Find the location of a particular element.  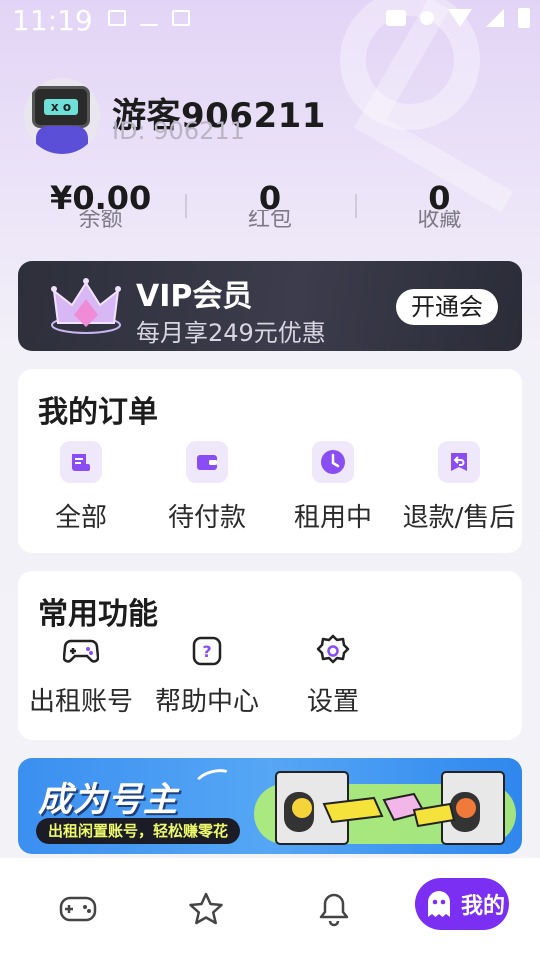

image-notification-icon is located at coordinates (117, 18).